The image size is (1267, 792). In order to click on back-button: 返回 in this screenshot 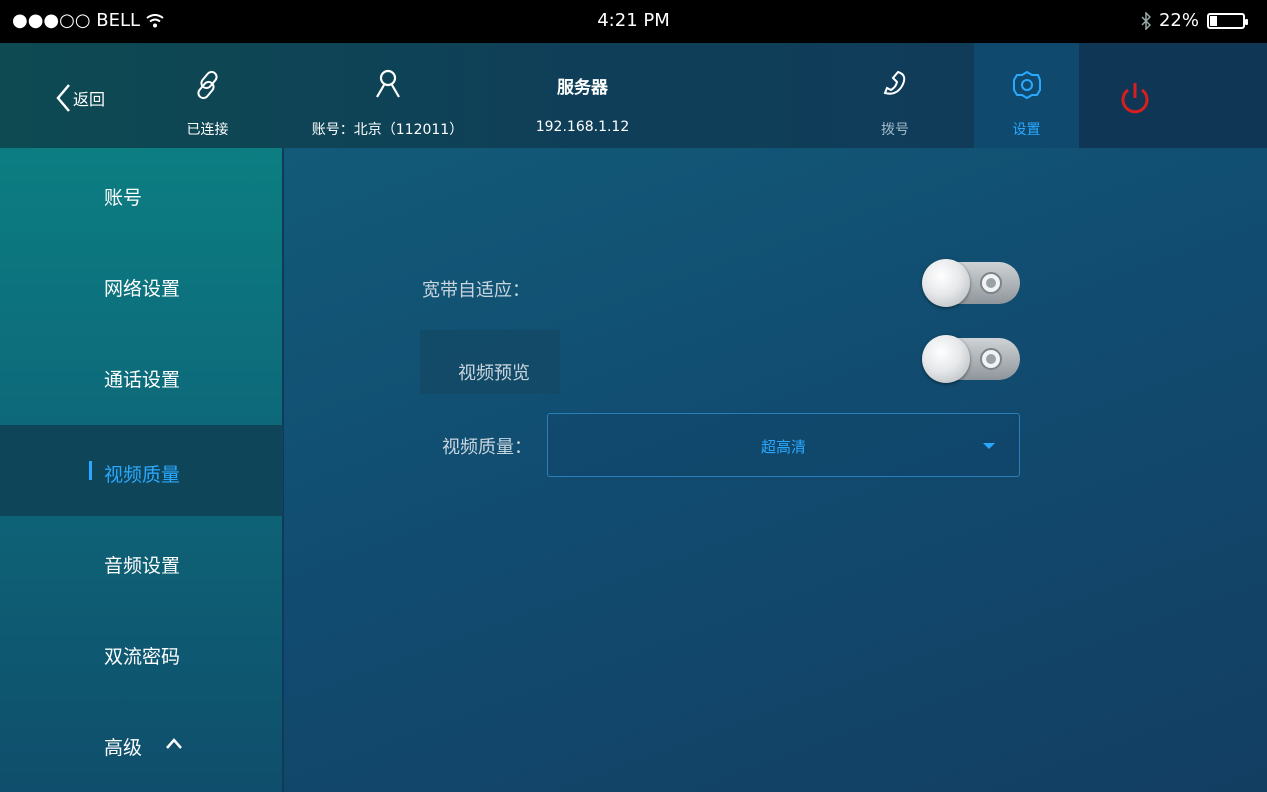, I will do `click(100, 95)`.